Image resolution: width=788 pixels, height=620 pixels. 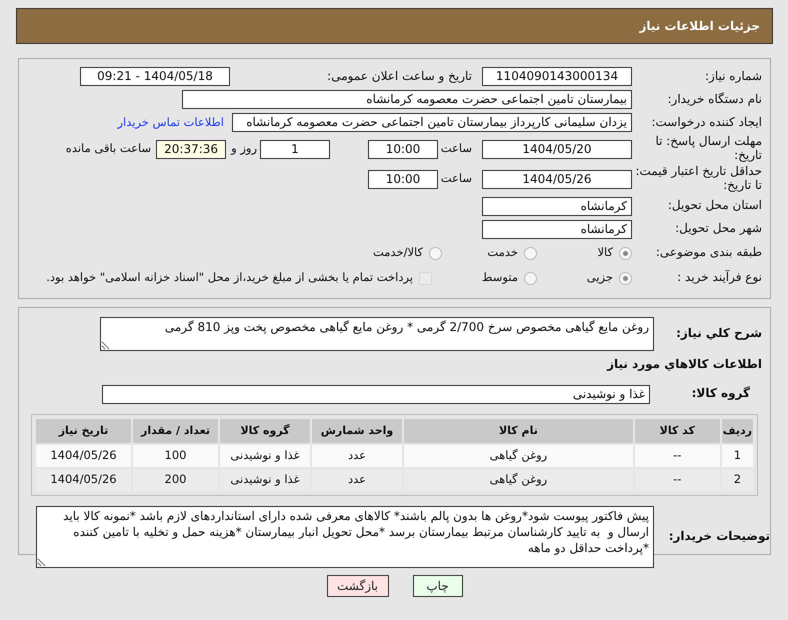 What do you see at coordinates (244, 149) in the screenshot?
I see `days-label: روز و` at bounding box center [244, 149].